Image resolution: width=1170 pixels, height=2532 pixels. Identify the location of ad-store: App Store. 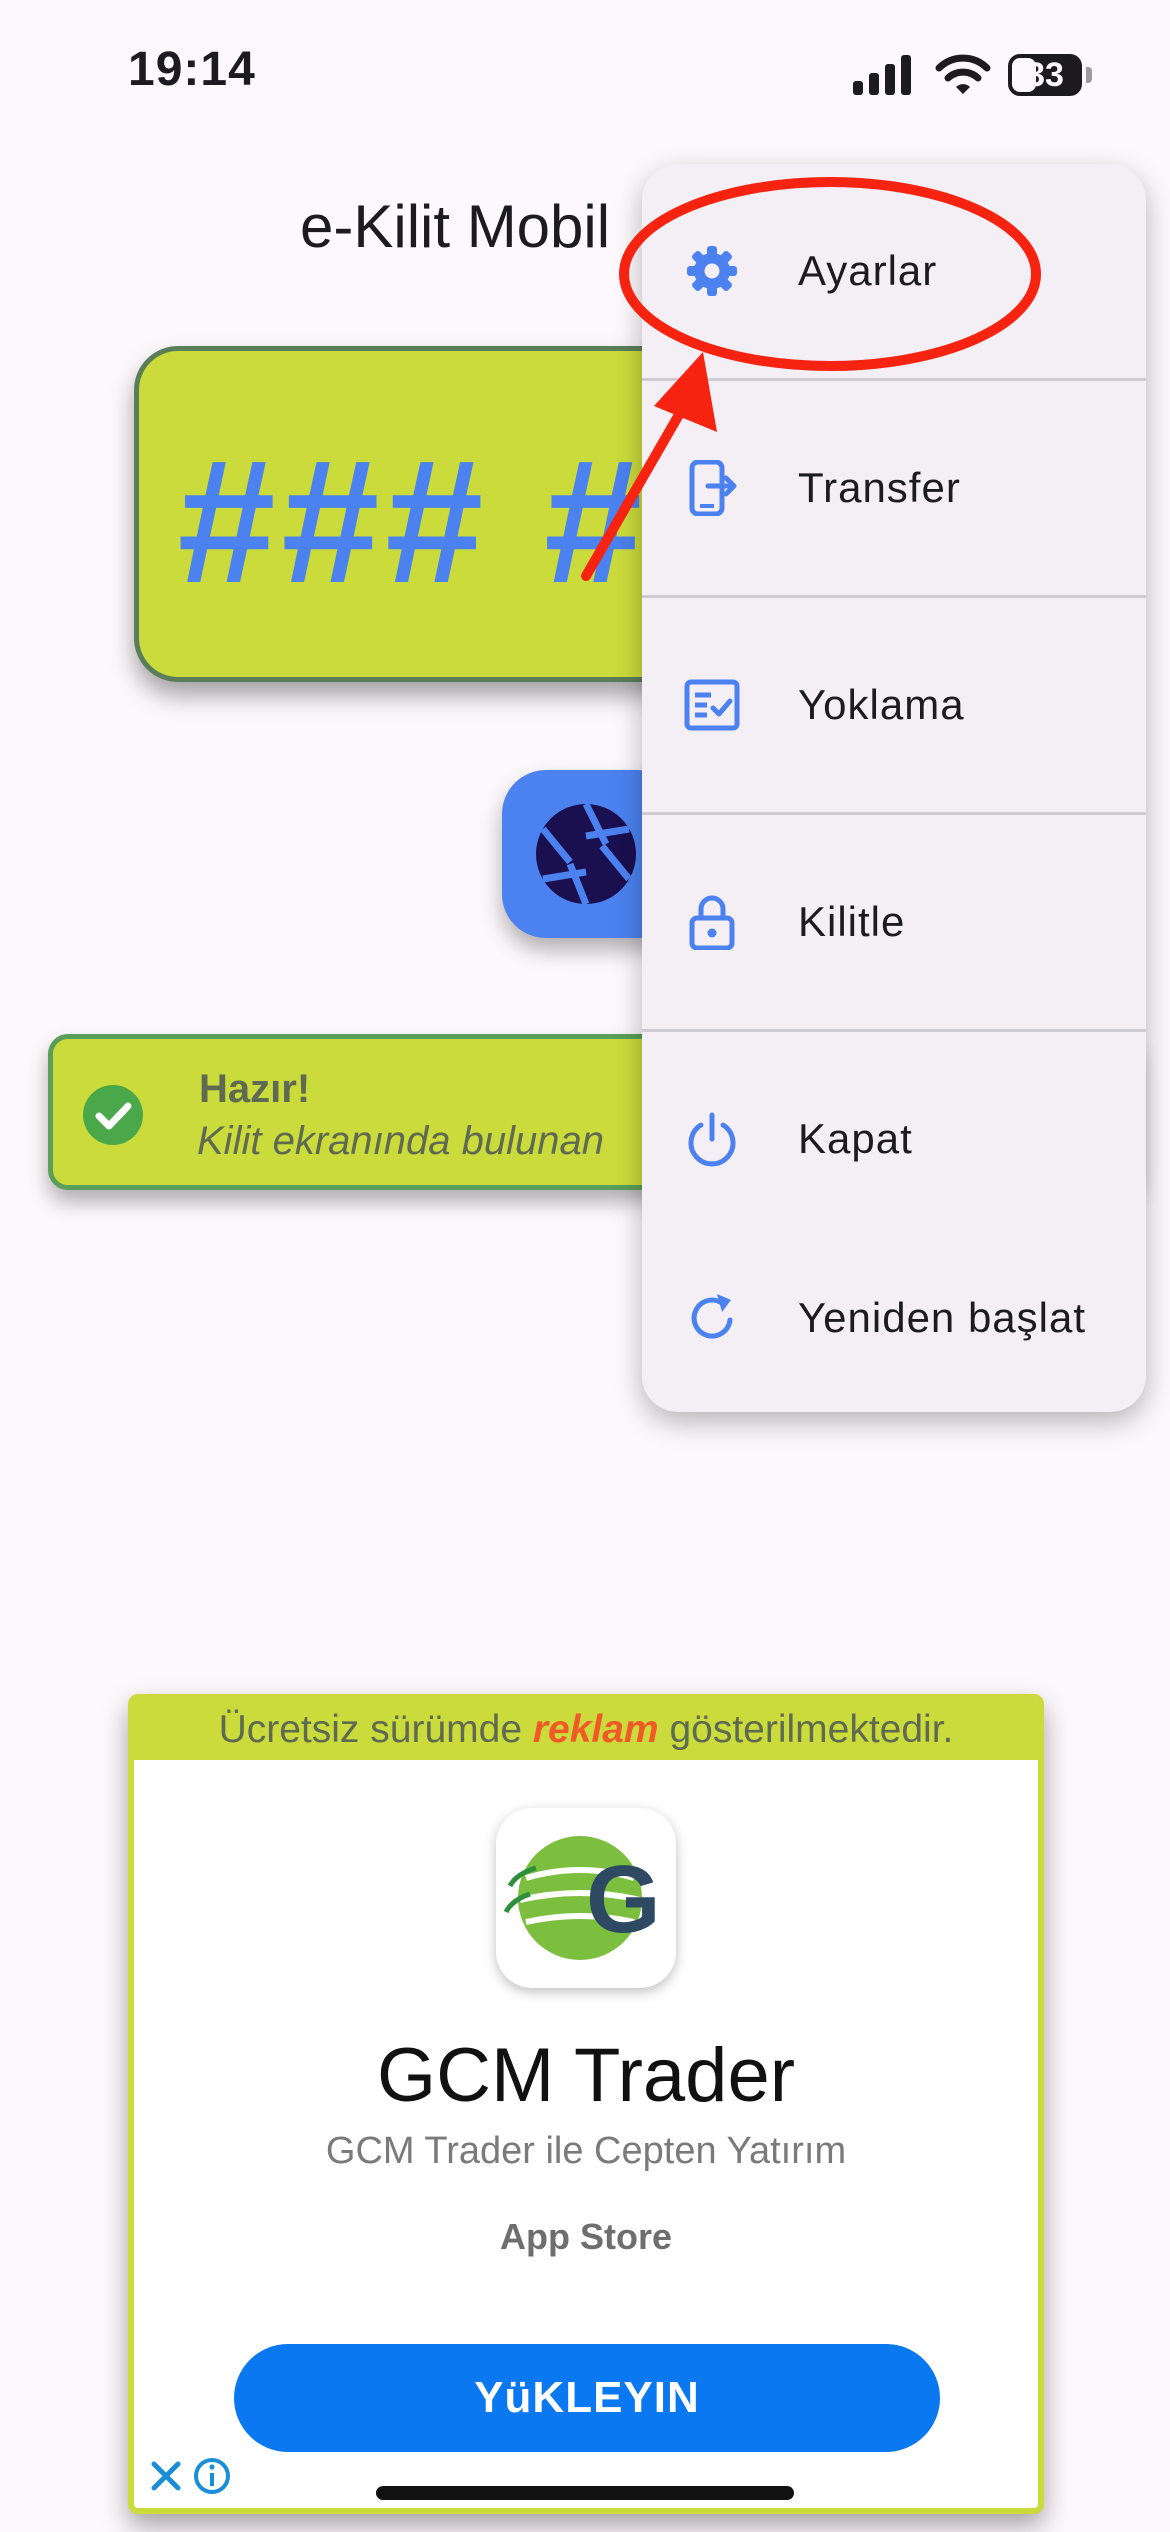
(585, 2236).